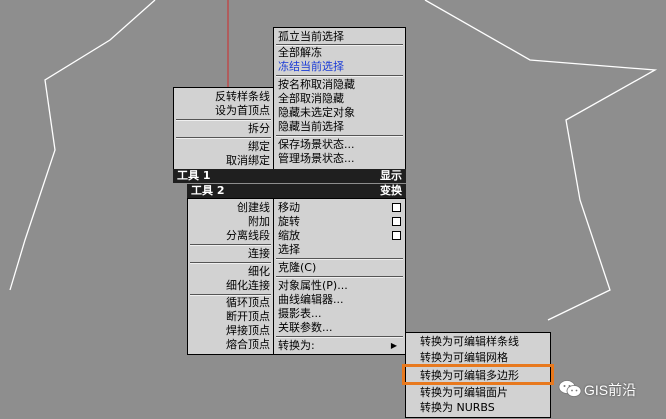 The height and width of the screenshot is (419, 666). What do you see at coordinates (230, 253) in the screenshot?
I see `menu-item-connect: 连接` at bounding box center [230, 253].